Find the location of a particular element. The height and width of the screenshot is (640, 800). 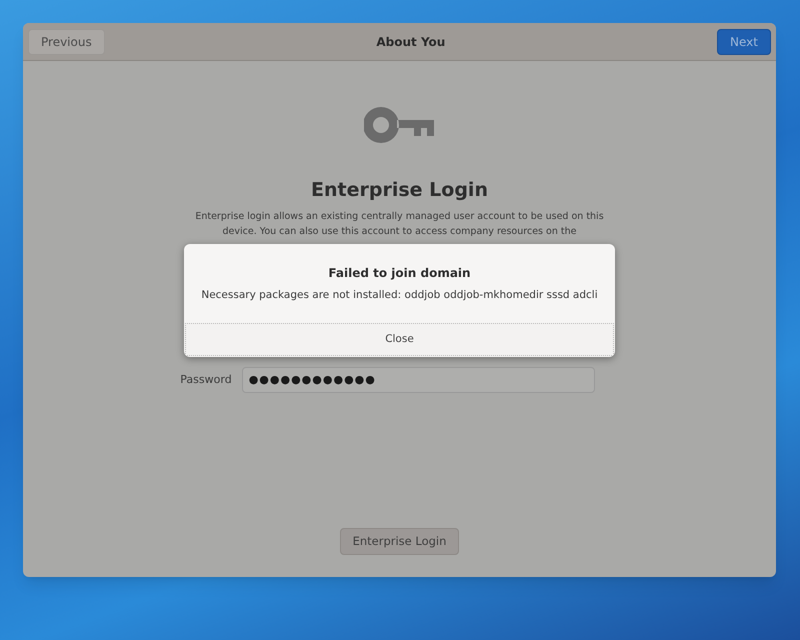

password-label: Password is located at coordinates (206, 380).